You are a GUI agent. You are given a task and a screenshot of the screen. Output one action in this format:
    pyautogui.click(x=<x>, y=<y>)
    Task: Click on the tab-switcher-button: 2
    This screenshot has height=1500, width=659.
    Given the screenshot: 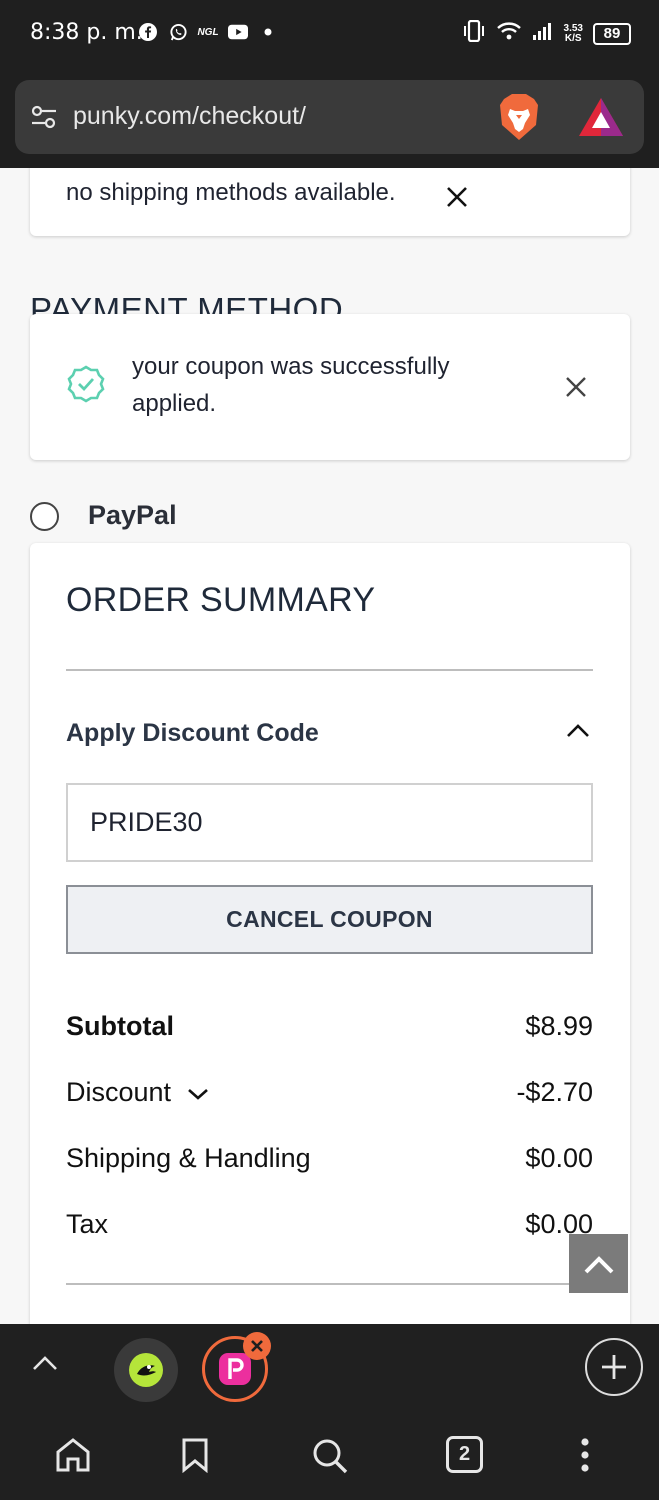 What is the action you would take?
    pyautogui.click(x=464, y=1454)
    